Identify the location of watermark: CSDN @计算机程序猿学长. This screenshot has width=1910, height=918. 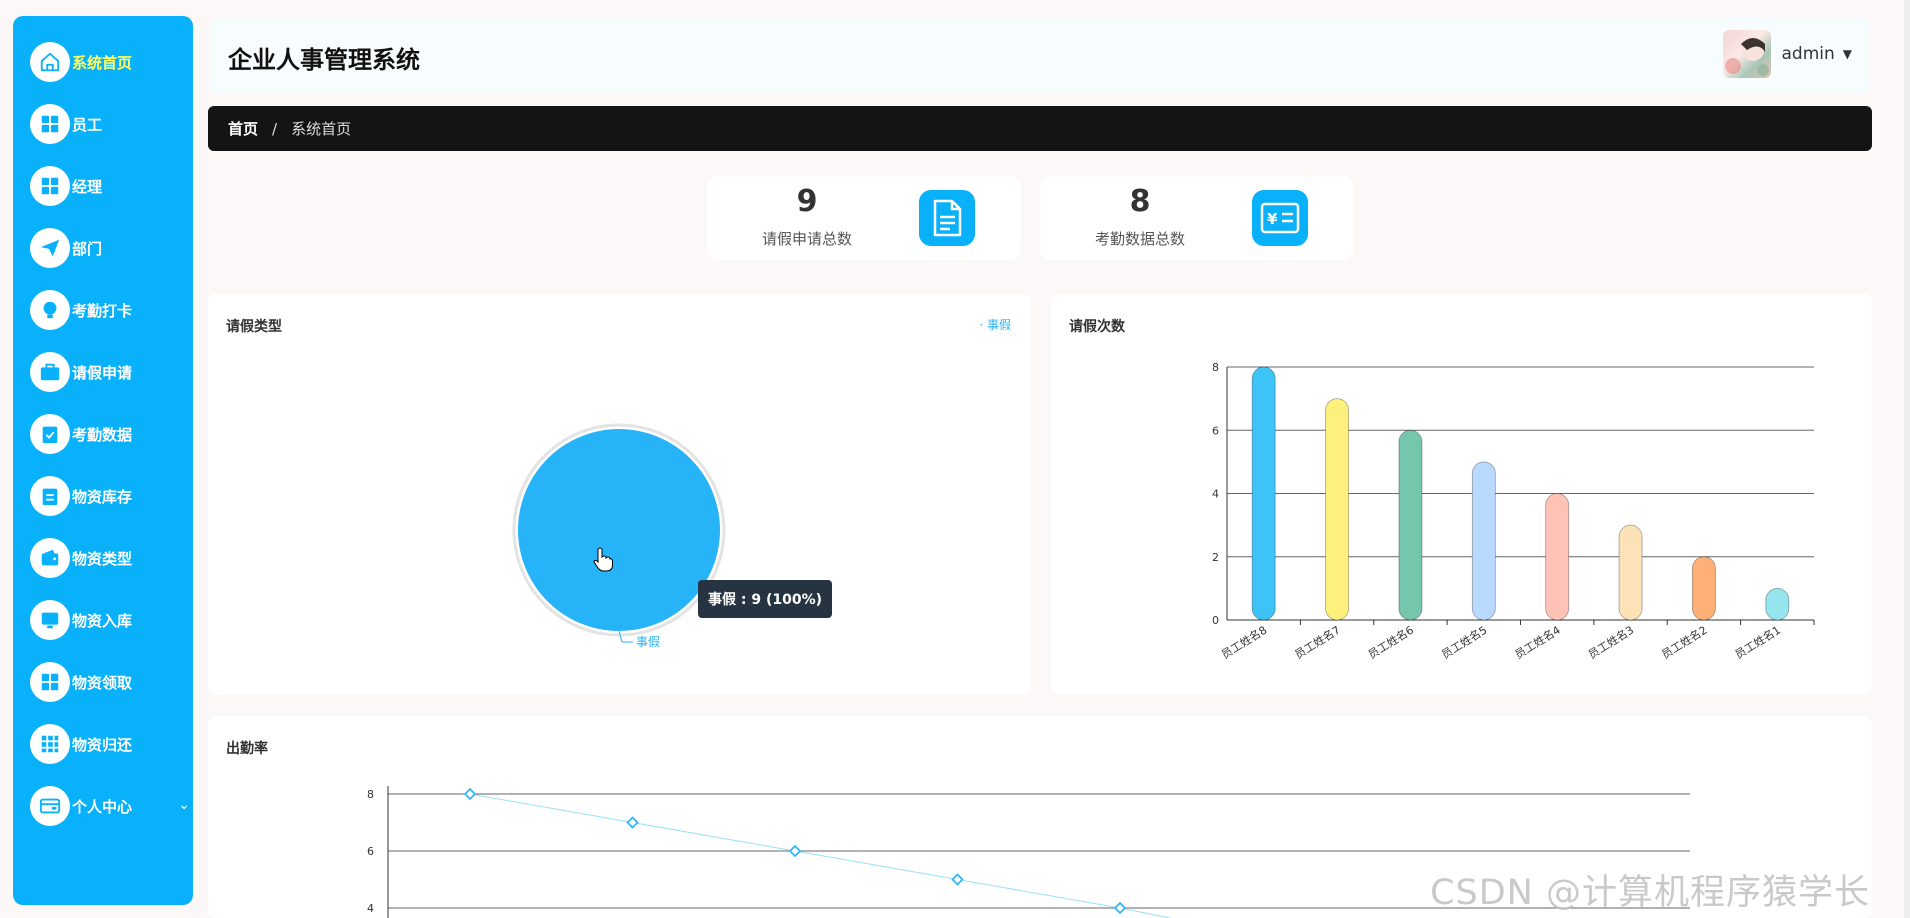
(1650, 893).